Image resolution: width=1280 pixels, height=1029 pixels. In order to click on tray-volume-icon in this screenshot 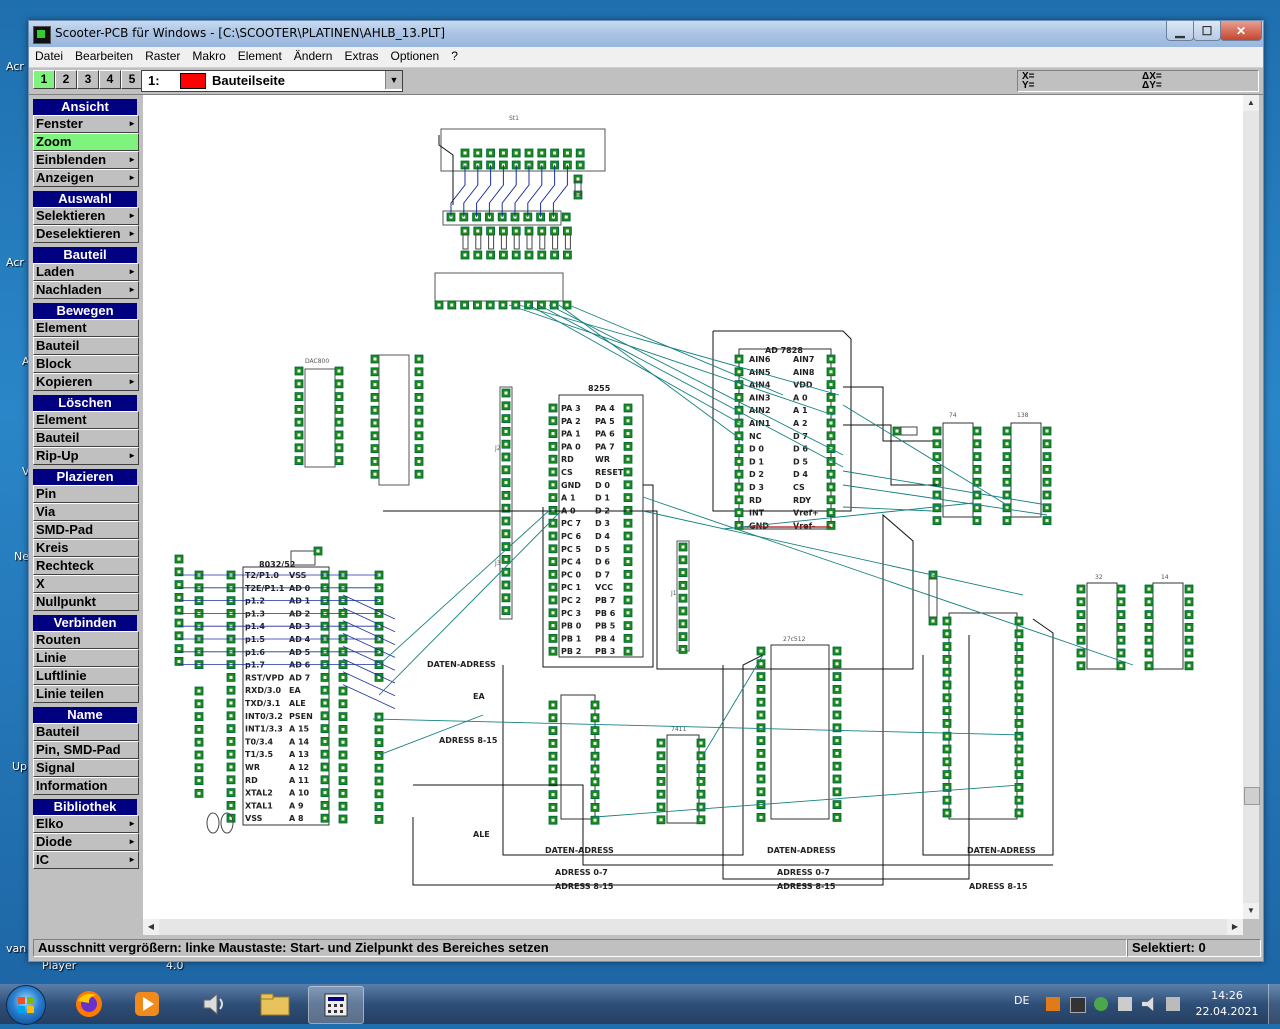, I will do `click(1148, 1004)`.